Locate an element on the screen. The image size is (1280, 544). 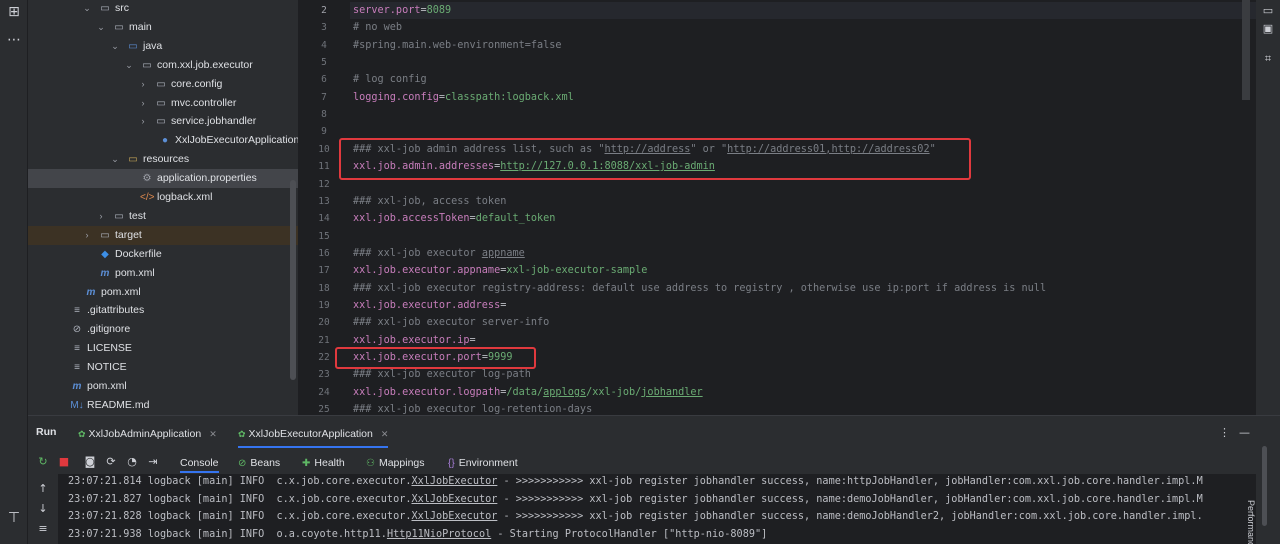
environment-icon: {} is located at coordinates (451, 463).